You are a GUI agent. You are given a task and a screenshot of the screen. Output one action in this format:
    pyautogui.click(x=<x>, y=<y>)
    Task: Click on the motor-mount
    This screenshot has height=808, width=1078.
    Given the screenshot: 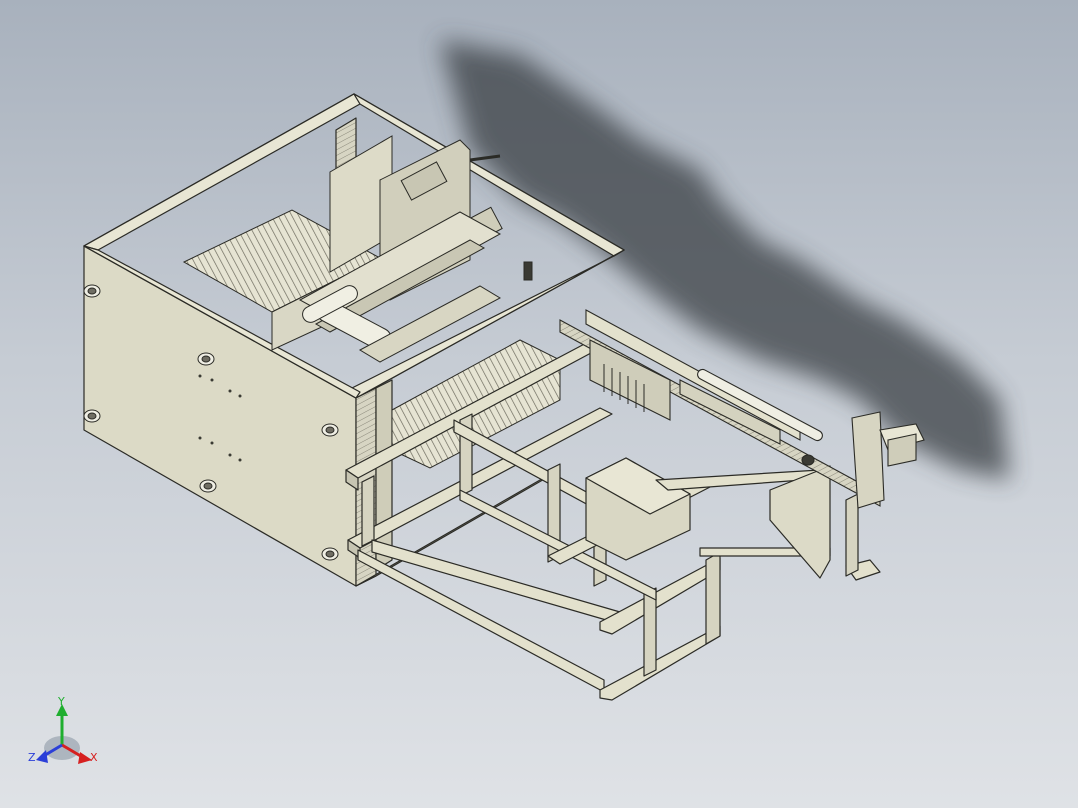 What is the action you would take?
    pyautogui.click(x=868, y=460)
    